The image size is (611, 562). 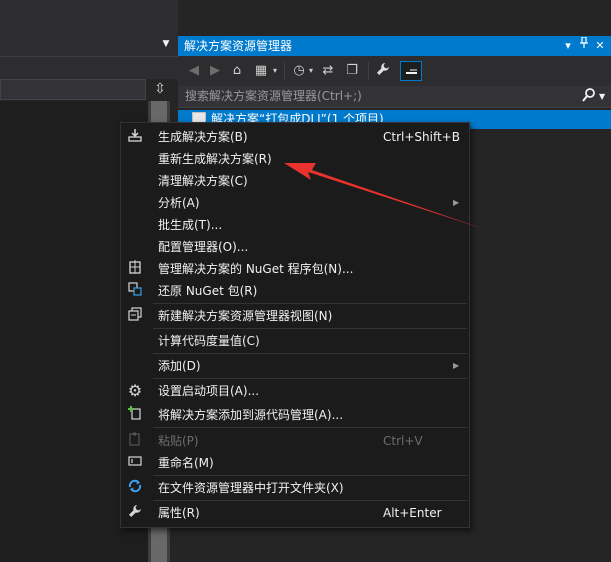 What do you see at coordinates (328, 71) in the screenshot?
I see `sync-with-active-document-icon: ⇄` at bounding box center [328, 71].